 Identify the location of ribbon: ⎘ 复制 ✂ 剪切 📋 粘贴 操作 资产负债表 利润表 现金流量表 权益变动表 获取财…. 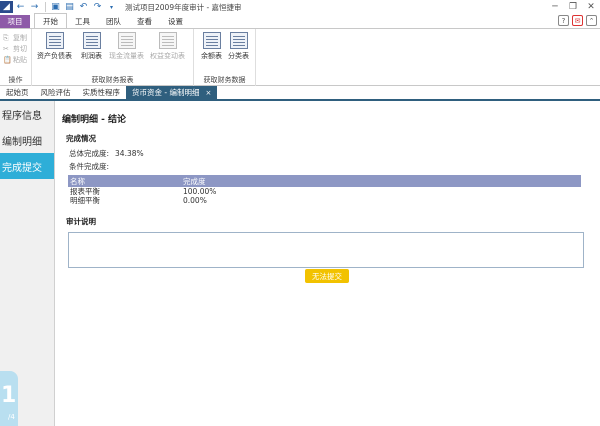
(300, 57).